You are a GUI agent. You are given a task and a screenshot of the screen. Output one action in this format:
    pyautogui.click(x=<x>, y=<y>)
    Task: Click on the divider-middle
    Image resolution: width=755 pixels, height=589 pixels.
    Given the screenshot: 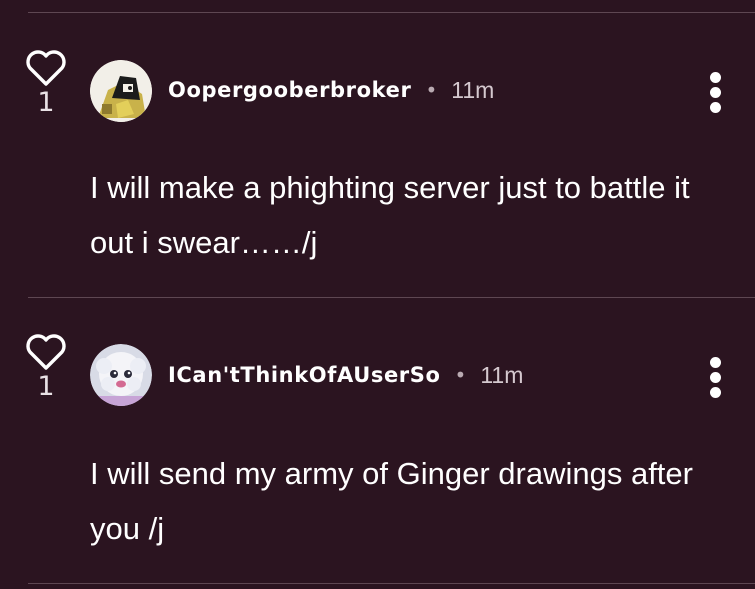 What is the action you would take?
    pyautogui.click(x=391, y=297)
    